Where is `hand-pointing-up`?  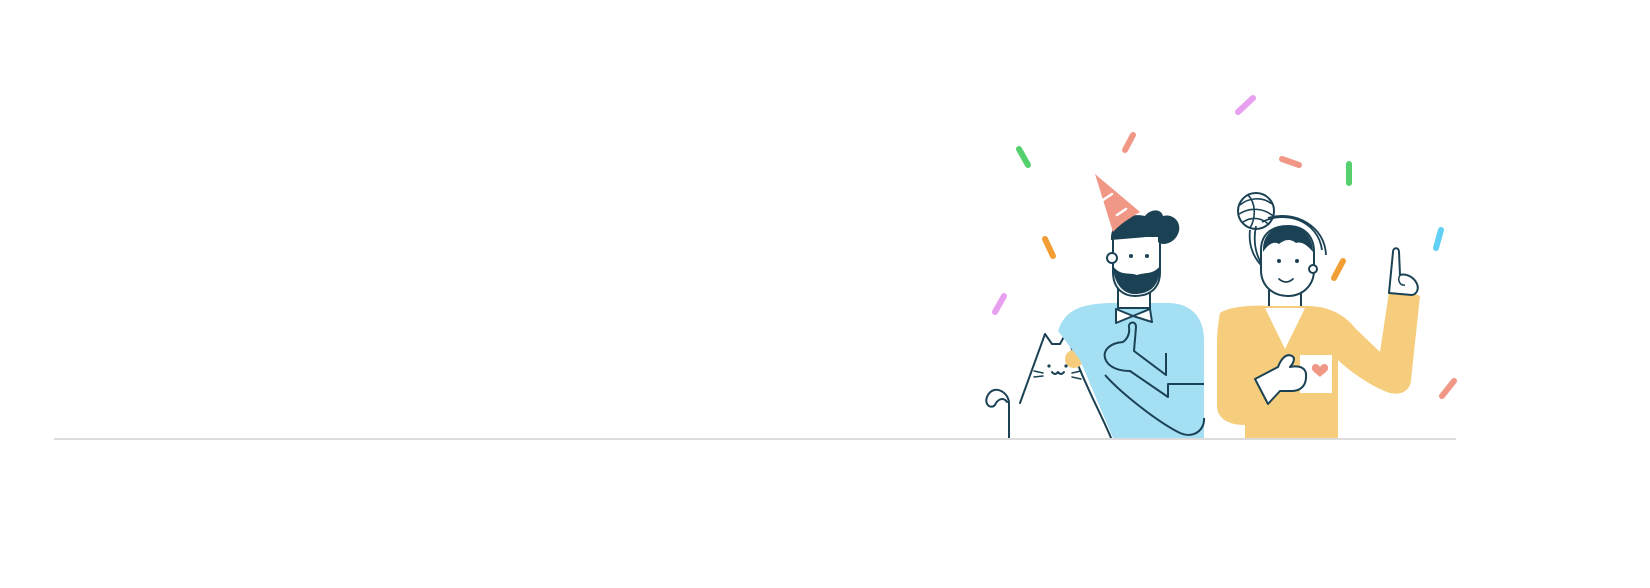
hand-pointing-up is located at coordinates (1403, 271).